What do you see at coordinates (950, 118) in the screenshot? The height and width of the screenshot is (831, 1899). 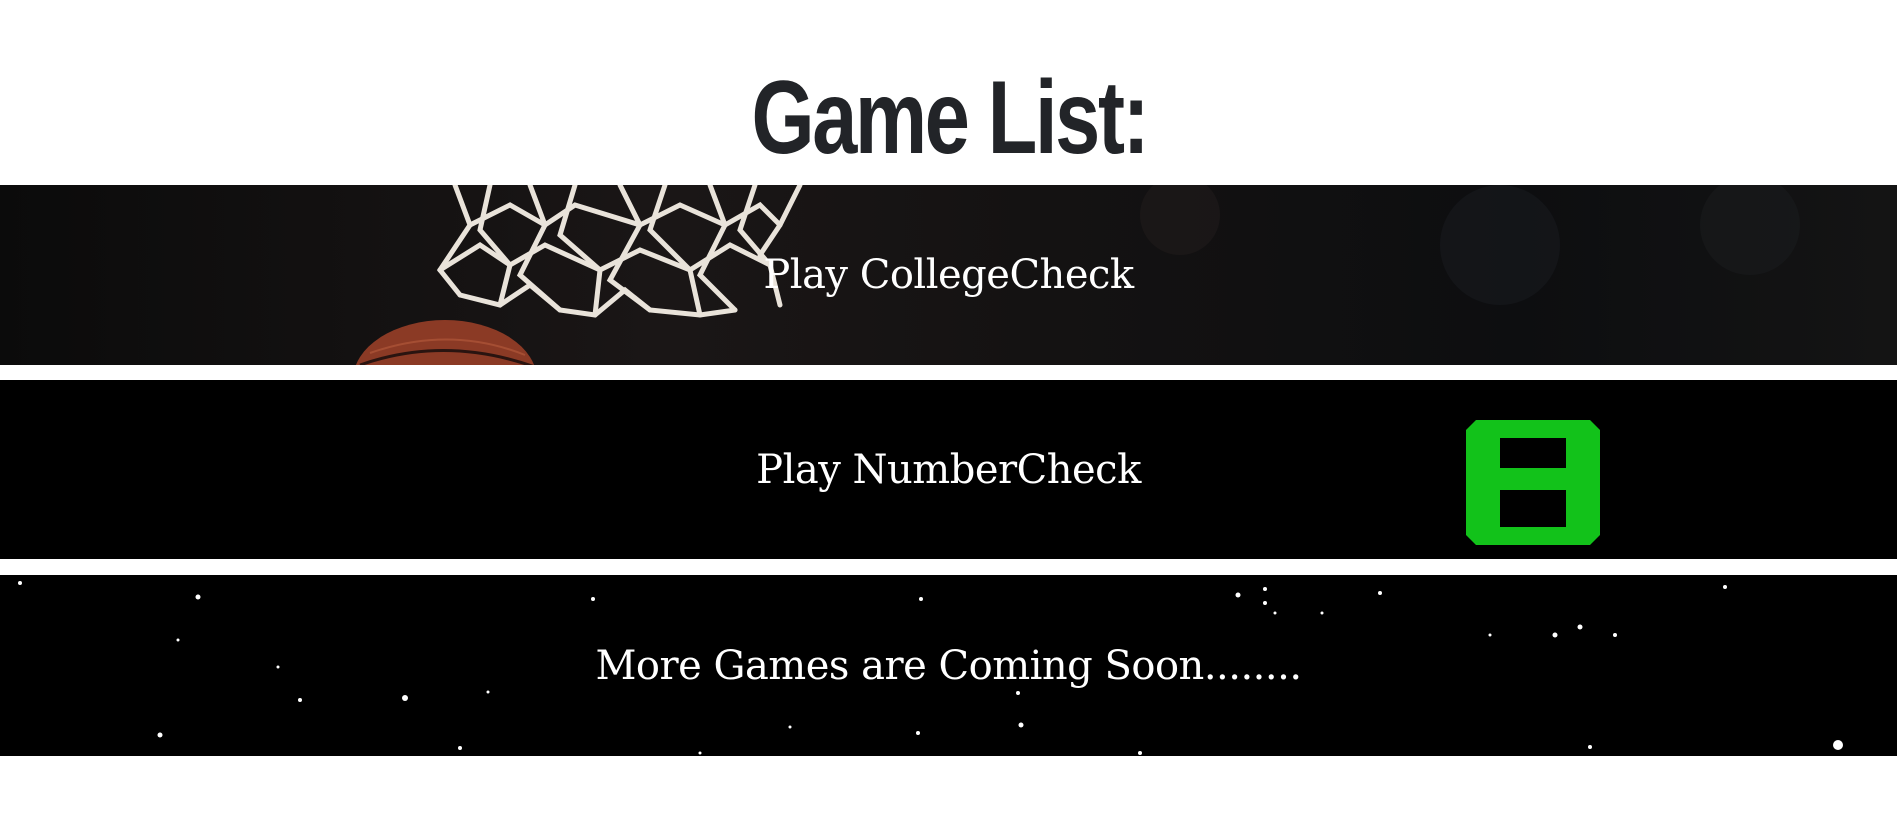 I see `page-title: Game List:` at bounding box center [950, 118].